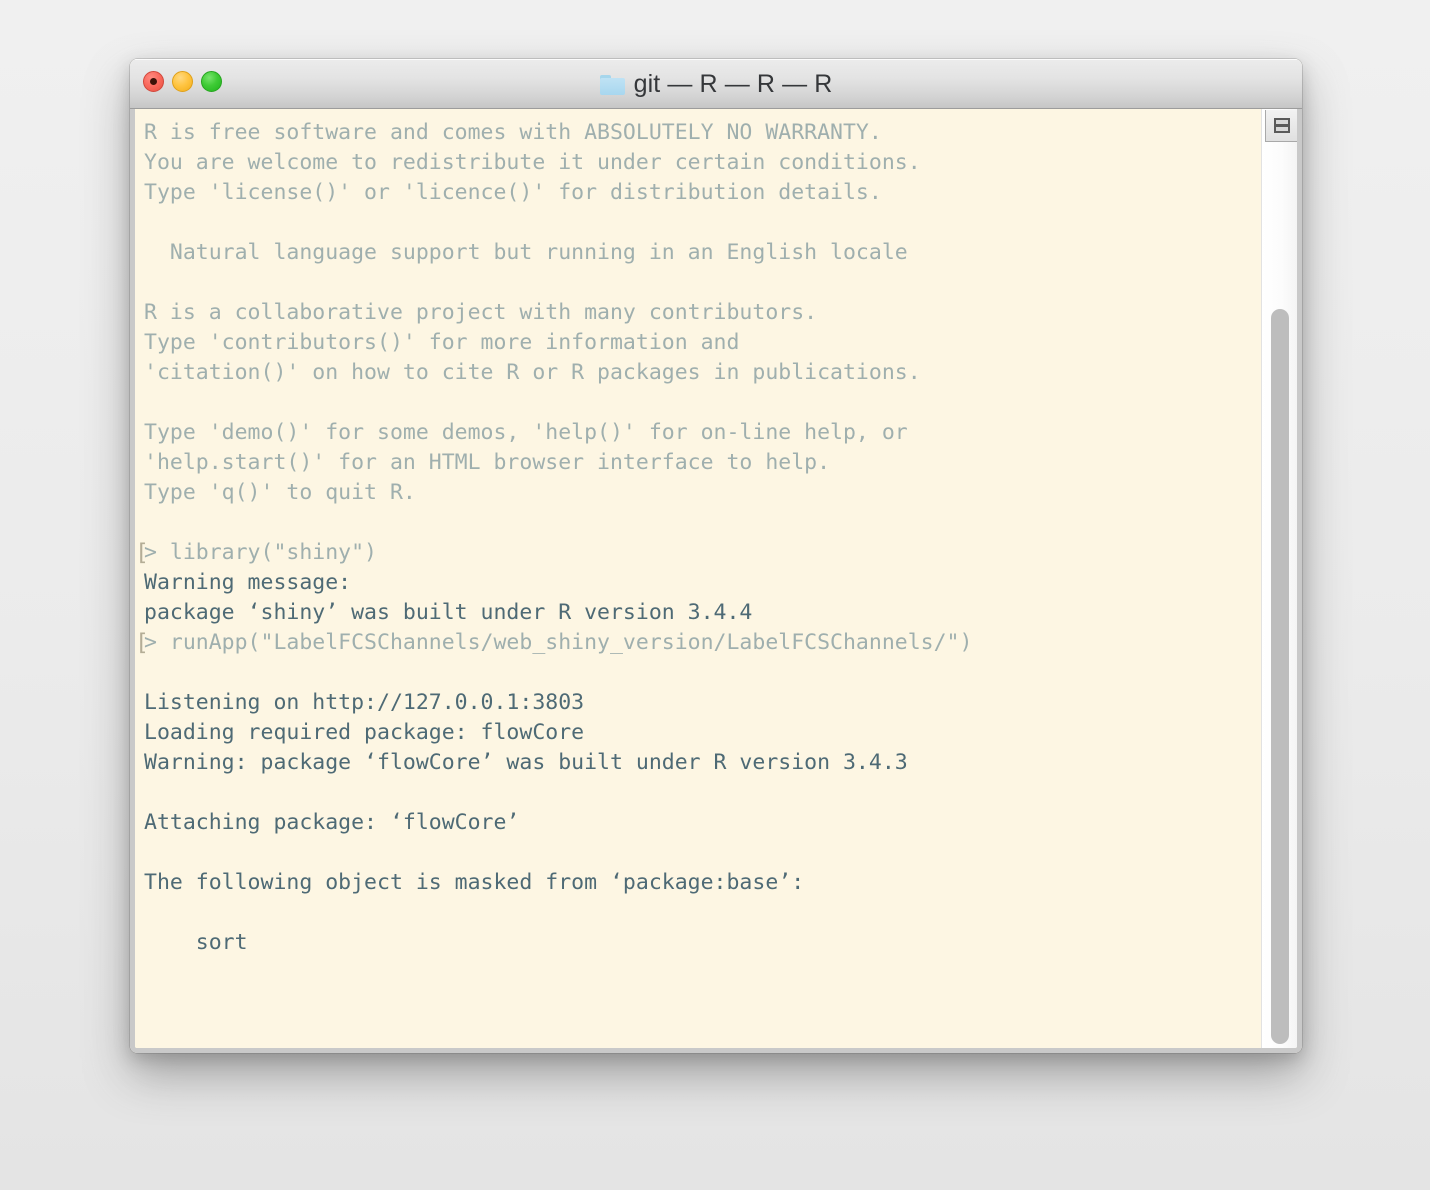 The width and height of the screenshot is (1430, 1190). I want to click on vertical-scrollbar, so click(1279, 578).